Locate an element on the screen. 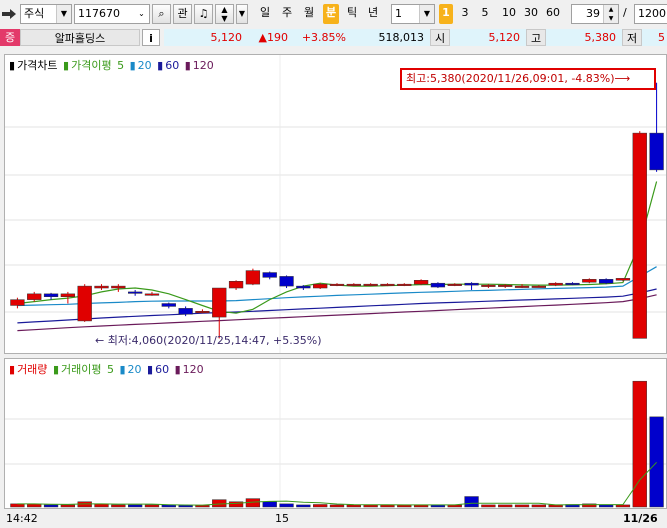 The width and height of the screenshot is (667, 528). search-icon: ⌕ is located at coordinates (161, 13).